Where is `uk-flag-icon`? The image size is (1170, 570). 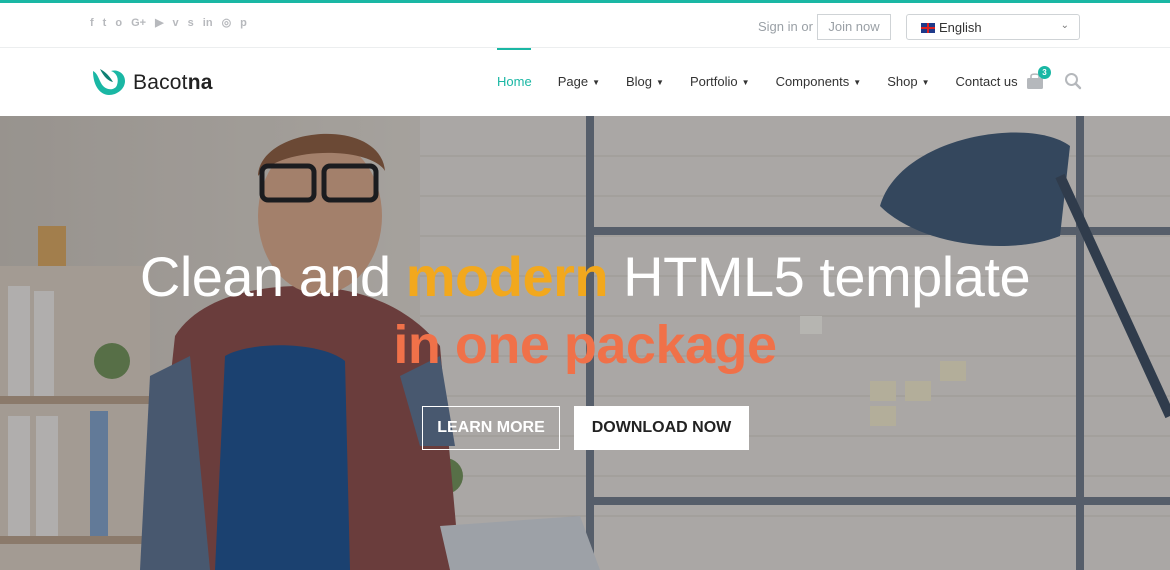 uk-flag-icon is located at coordinates (928, 28).